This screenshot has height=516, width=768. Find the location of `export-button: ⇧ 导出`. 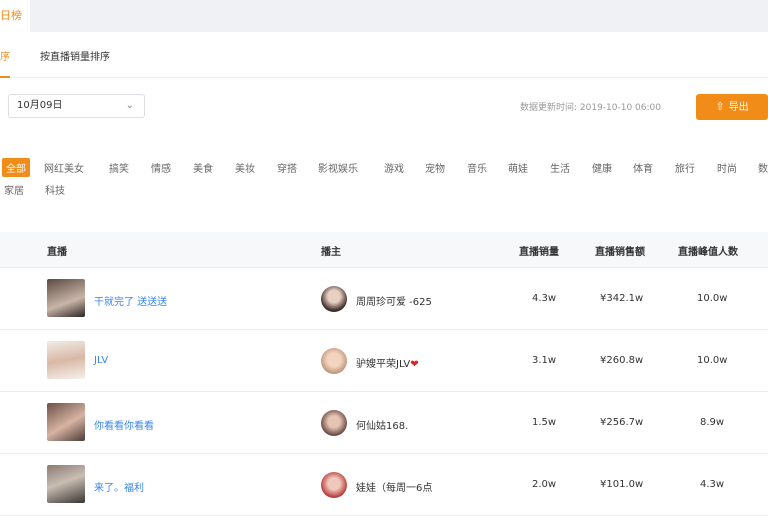

export-button: ⇧ 导出 is located at coordinates (732, 107).